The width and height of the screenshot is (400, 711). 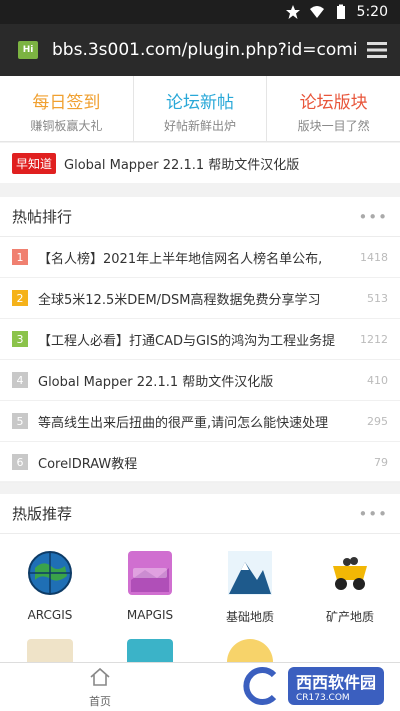 What do you see at coordinates (200, 103) in the screenshot?
I see `tile-new-posts-title: 论坛新帖` at bounding box center [200, 103].